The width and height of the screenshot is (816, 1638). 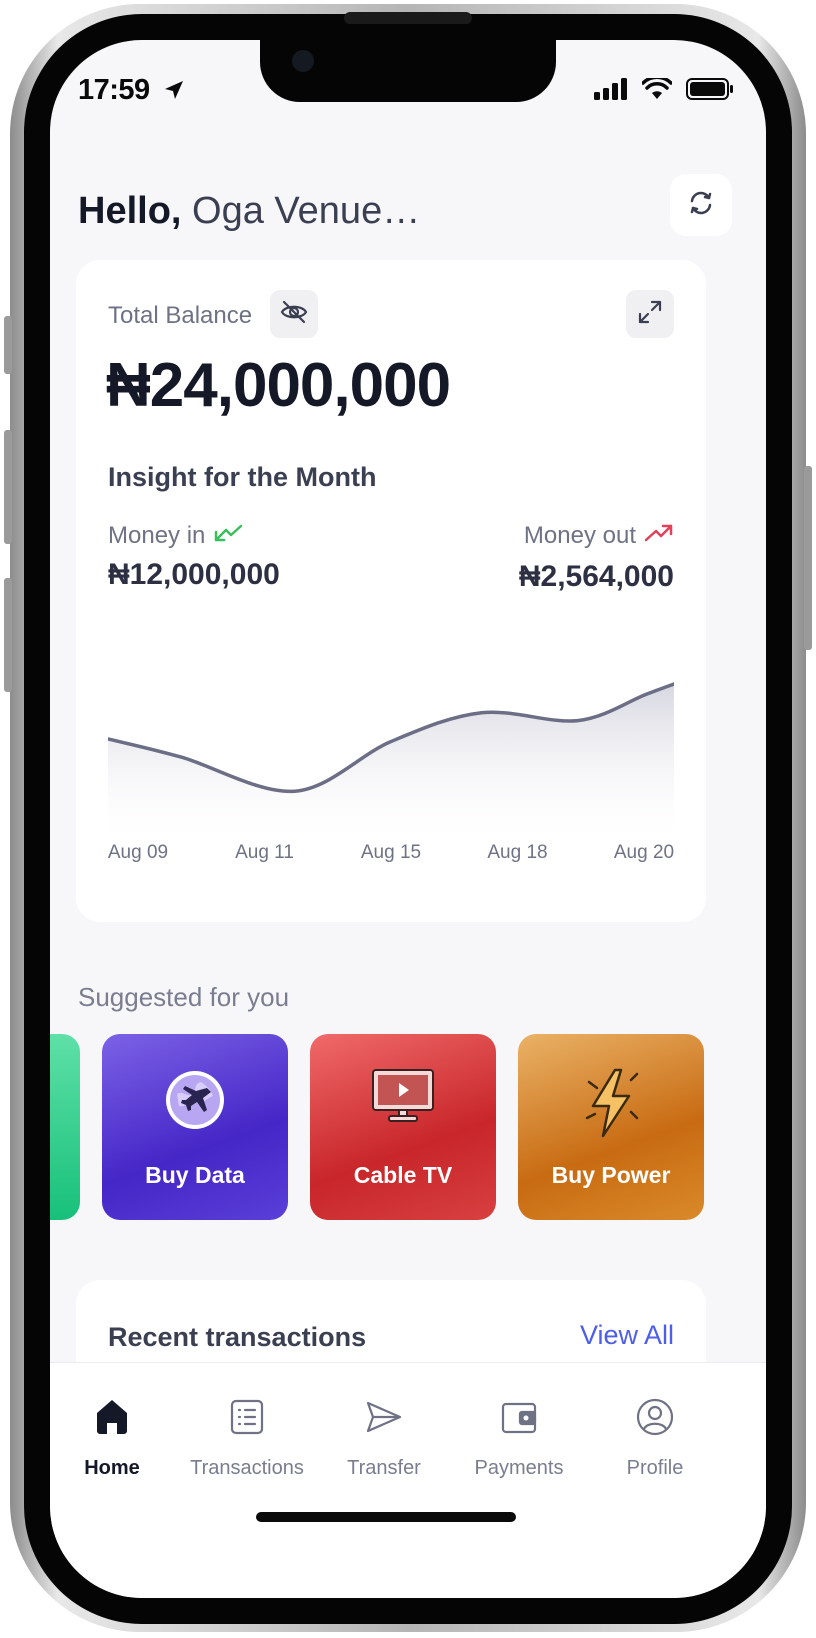 I want to click on chart-x-tick-label: Aug 11, so click(x=264, y=852).